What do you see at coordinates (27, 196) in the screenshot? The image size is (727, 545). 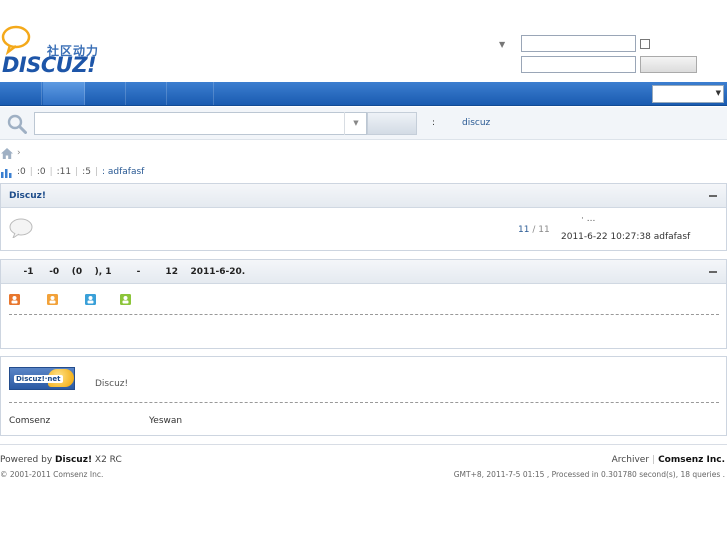 I see `category-title: Discuz!` at bounding box center [27, 196].